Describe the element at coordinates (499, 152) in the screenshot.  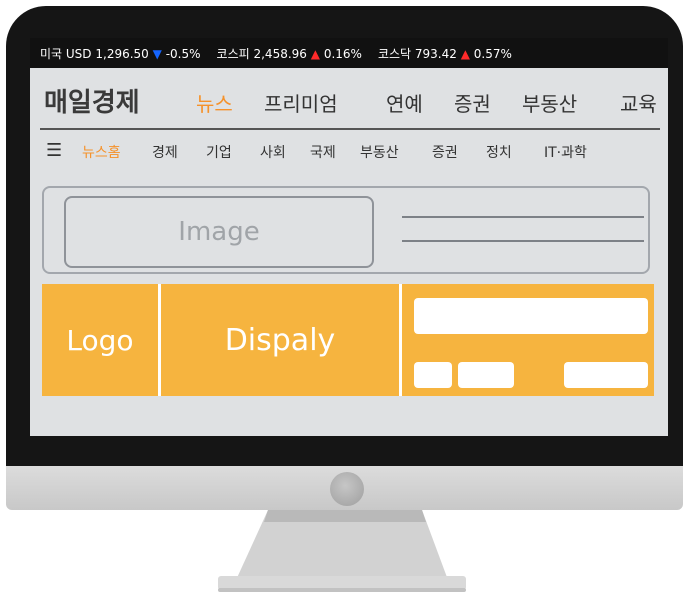
I see `subnav-politics: 정치` at that location.